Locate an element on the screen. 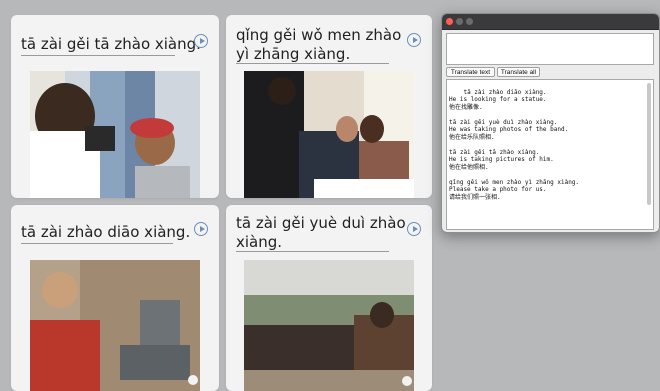  card-1: tā zài gěi tā zhào xiàng. is located at coordinates (115, 106).